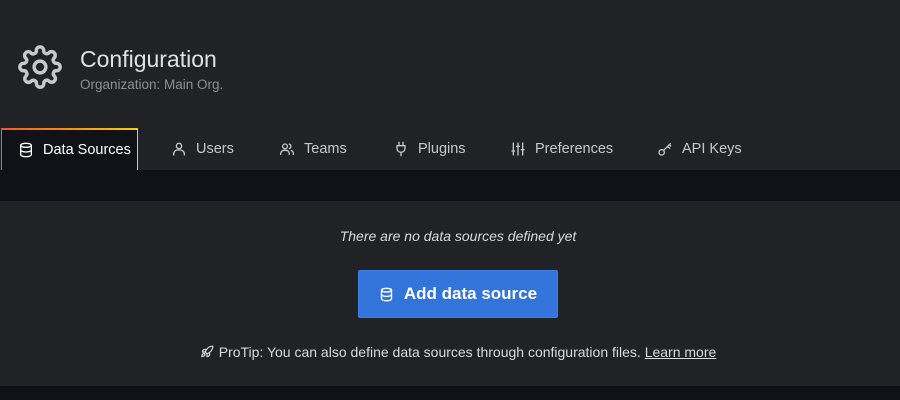 This screenshot has width=900, height=400. What do you see at coordinates (442, 149) in the screenshot?
I see `tab-label: Plugins` at bounding box center [442, 149].